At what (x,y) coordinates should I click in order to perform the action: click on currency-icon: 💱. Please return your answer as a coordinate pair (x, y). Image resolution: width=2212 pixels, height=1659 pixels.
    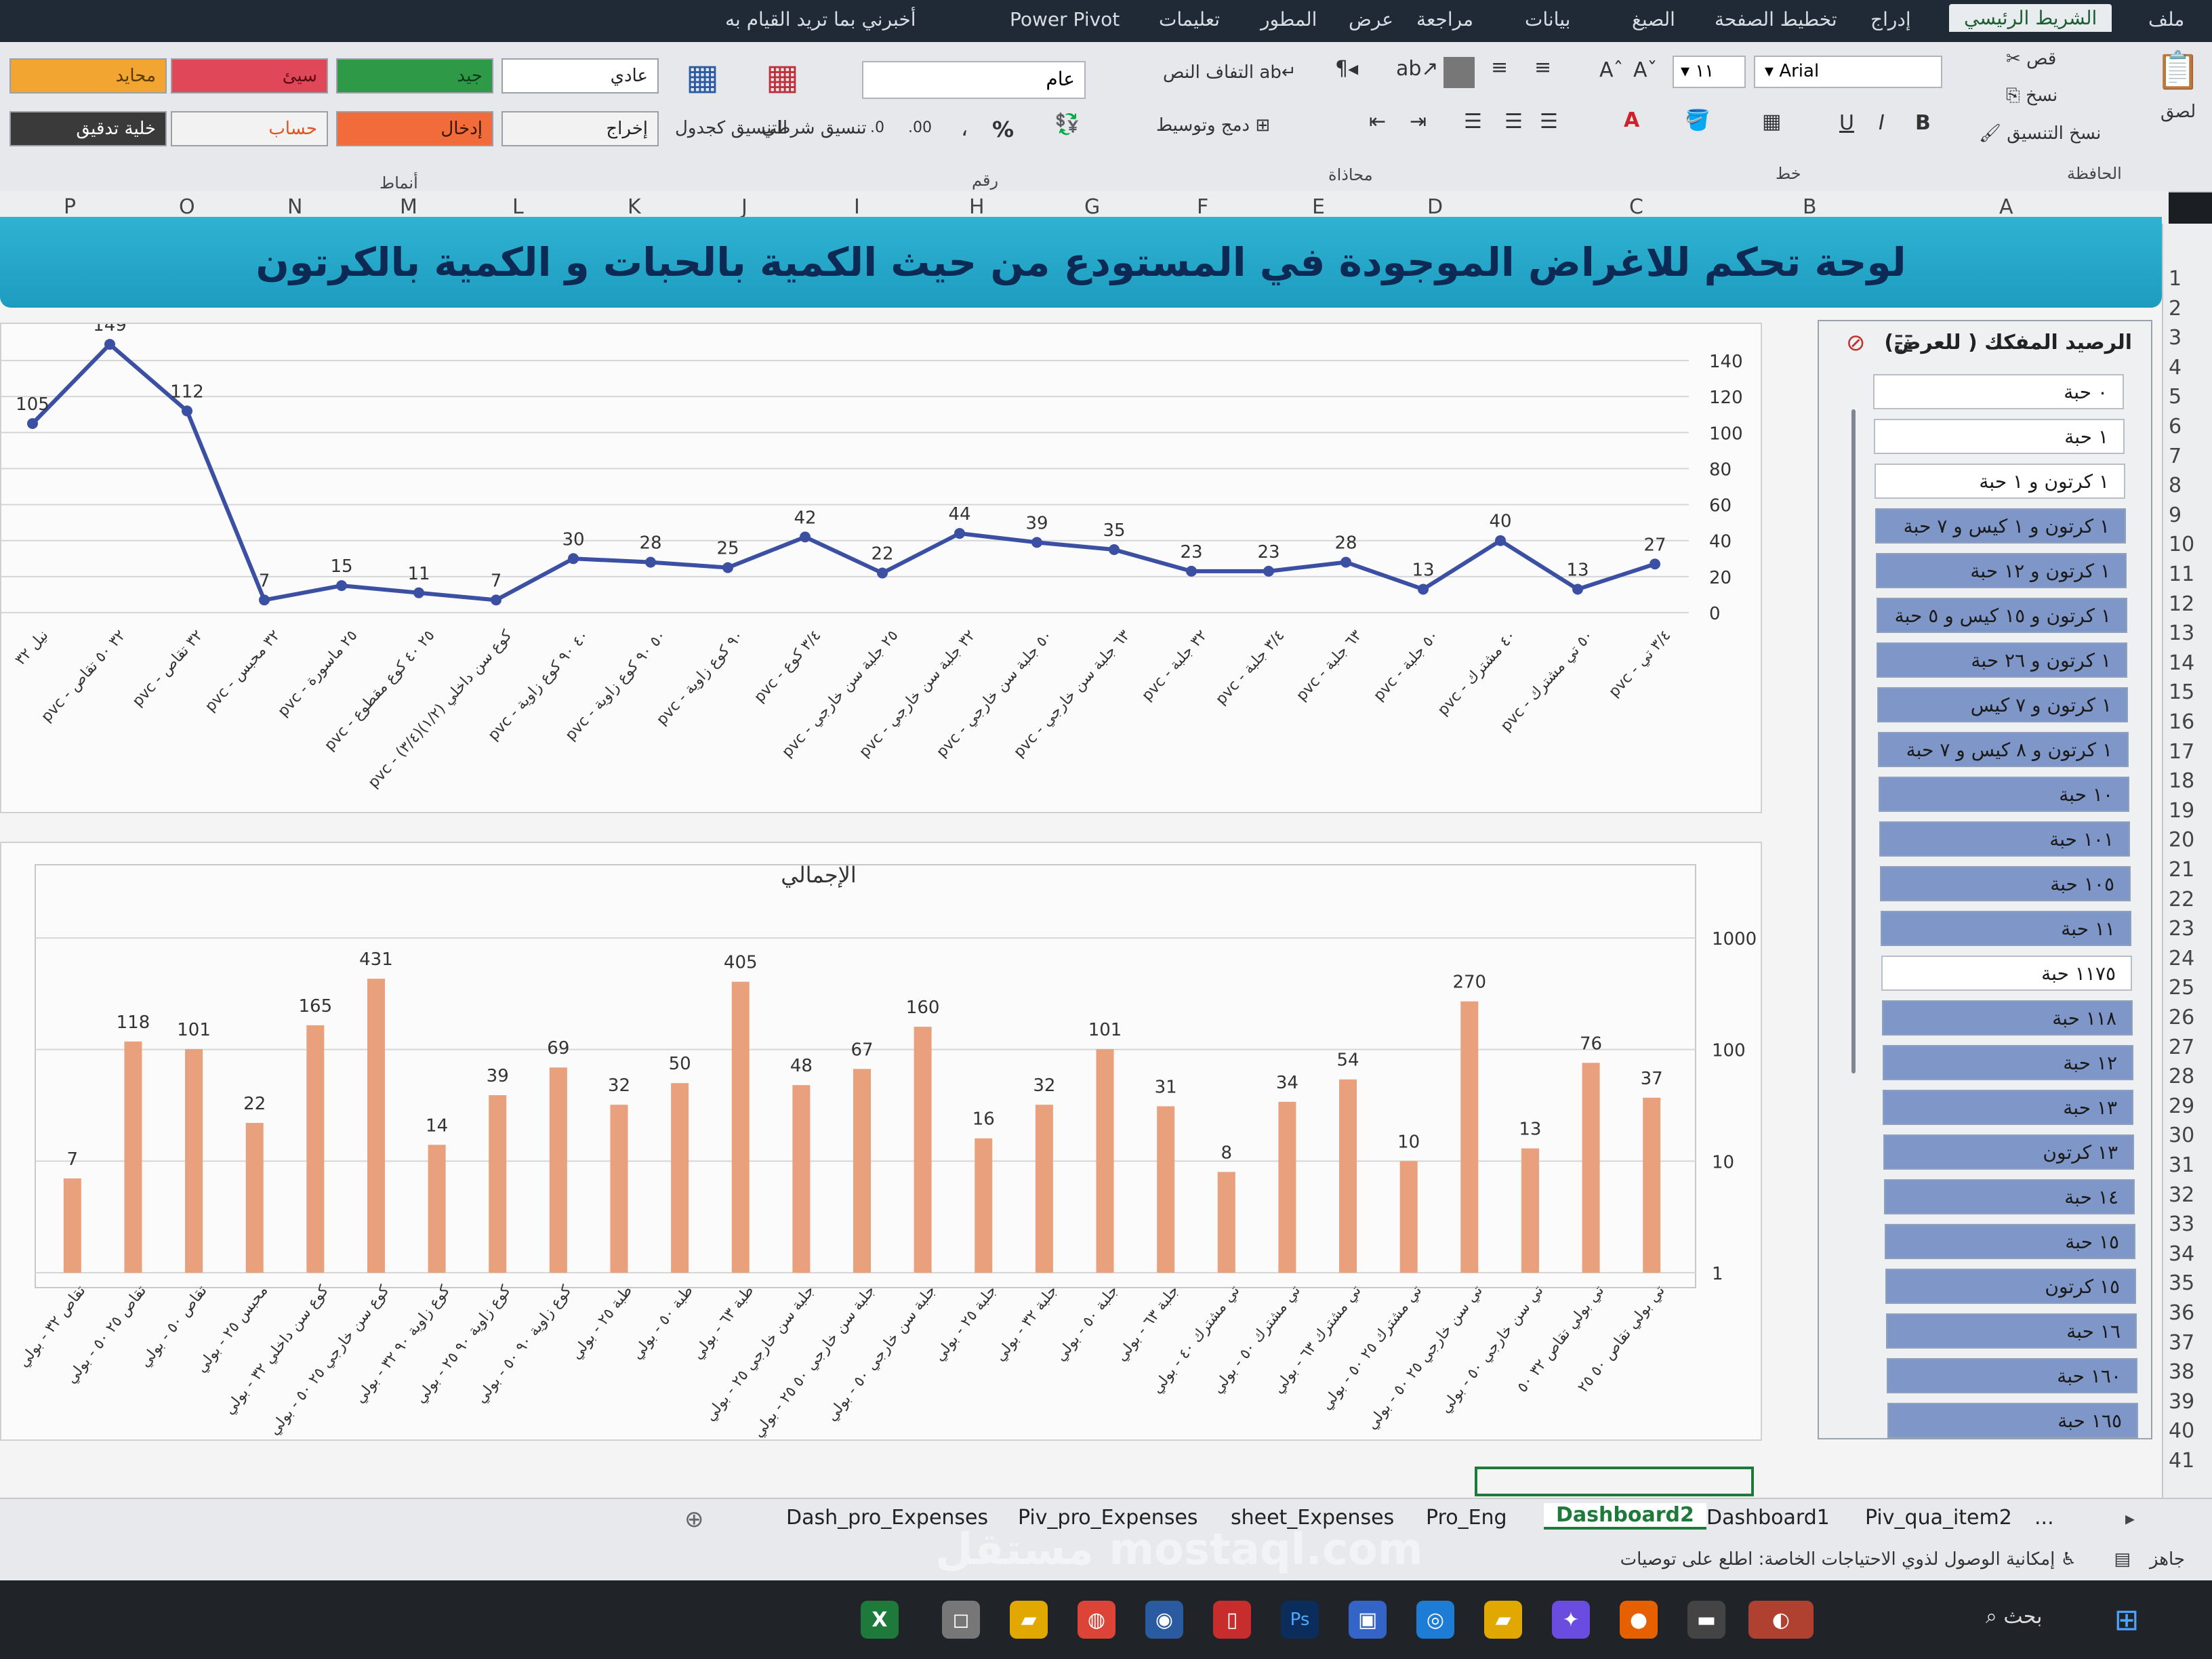
    Looking at the image, I should click on (1067, 124).